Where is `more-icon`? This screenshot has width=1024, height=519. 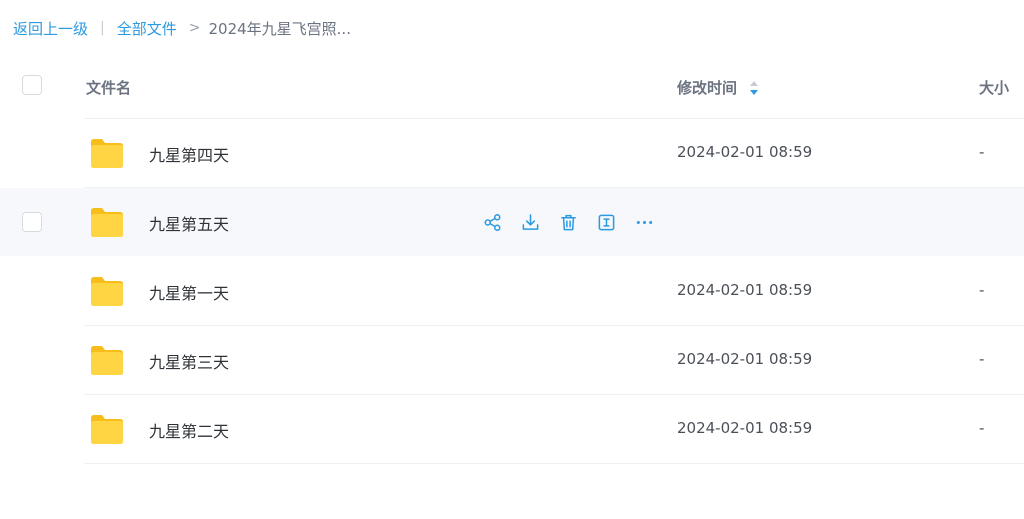 more-icon is located at coordinates (644, 222).